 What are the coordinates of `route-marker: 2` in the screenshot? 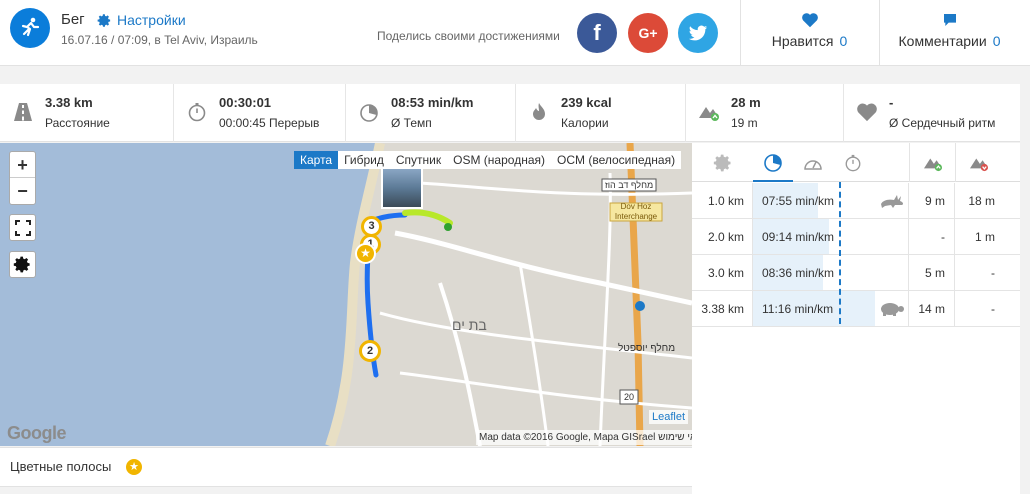 It's located at (370, 351).